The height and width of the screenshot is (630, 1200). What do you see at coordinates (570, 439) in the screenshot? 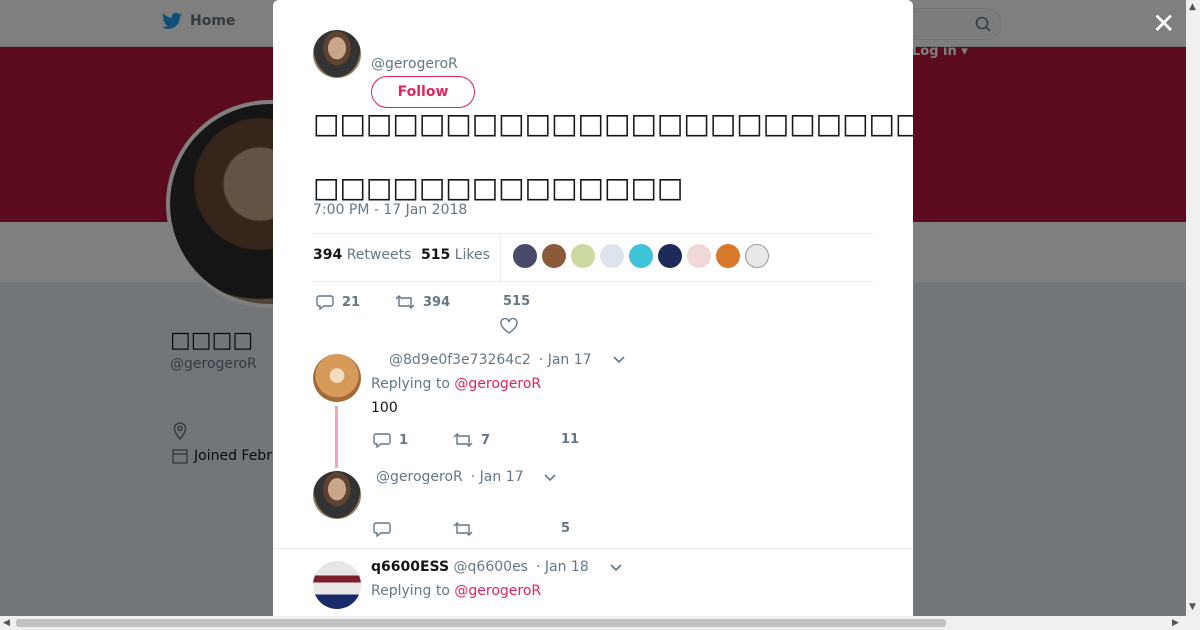
I see `like-count: 11` at bounding box center [570, 439].